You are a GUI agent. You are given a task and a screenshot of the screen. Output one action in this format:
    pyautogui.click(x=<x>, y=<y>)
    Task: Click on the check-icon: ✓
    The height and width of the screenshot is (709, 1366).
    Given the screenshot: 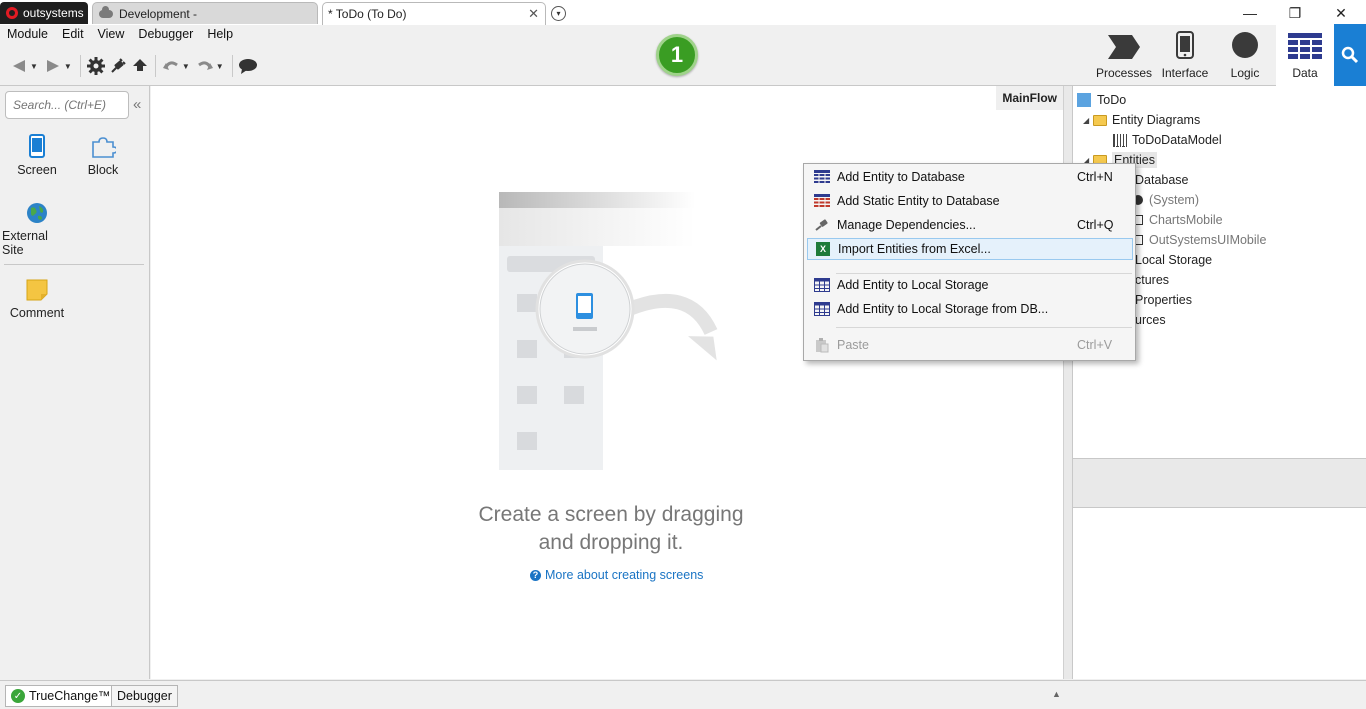 What is the action you would take?
    pyautogui.click(x=18, y=696)
    